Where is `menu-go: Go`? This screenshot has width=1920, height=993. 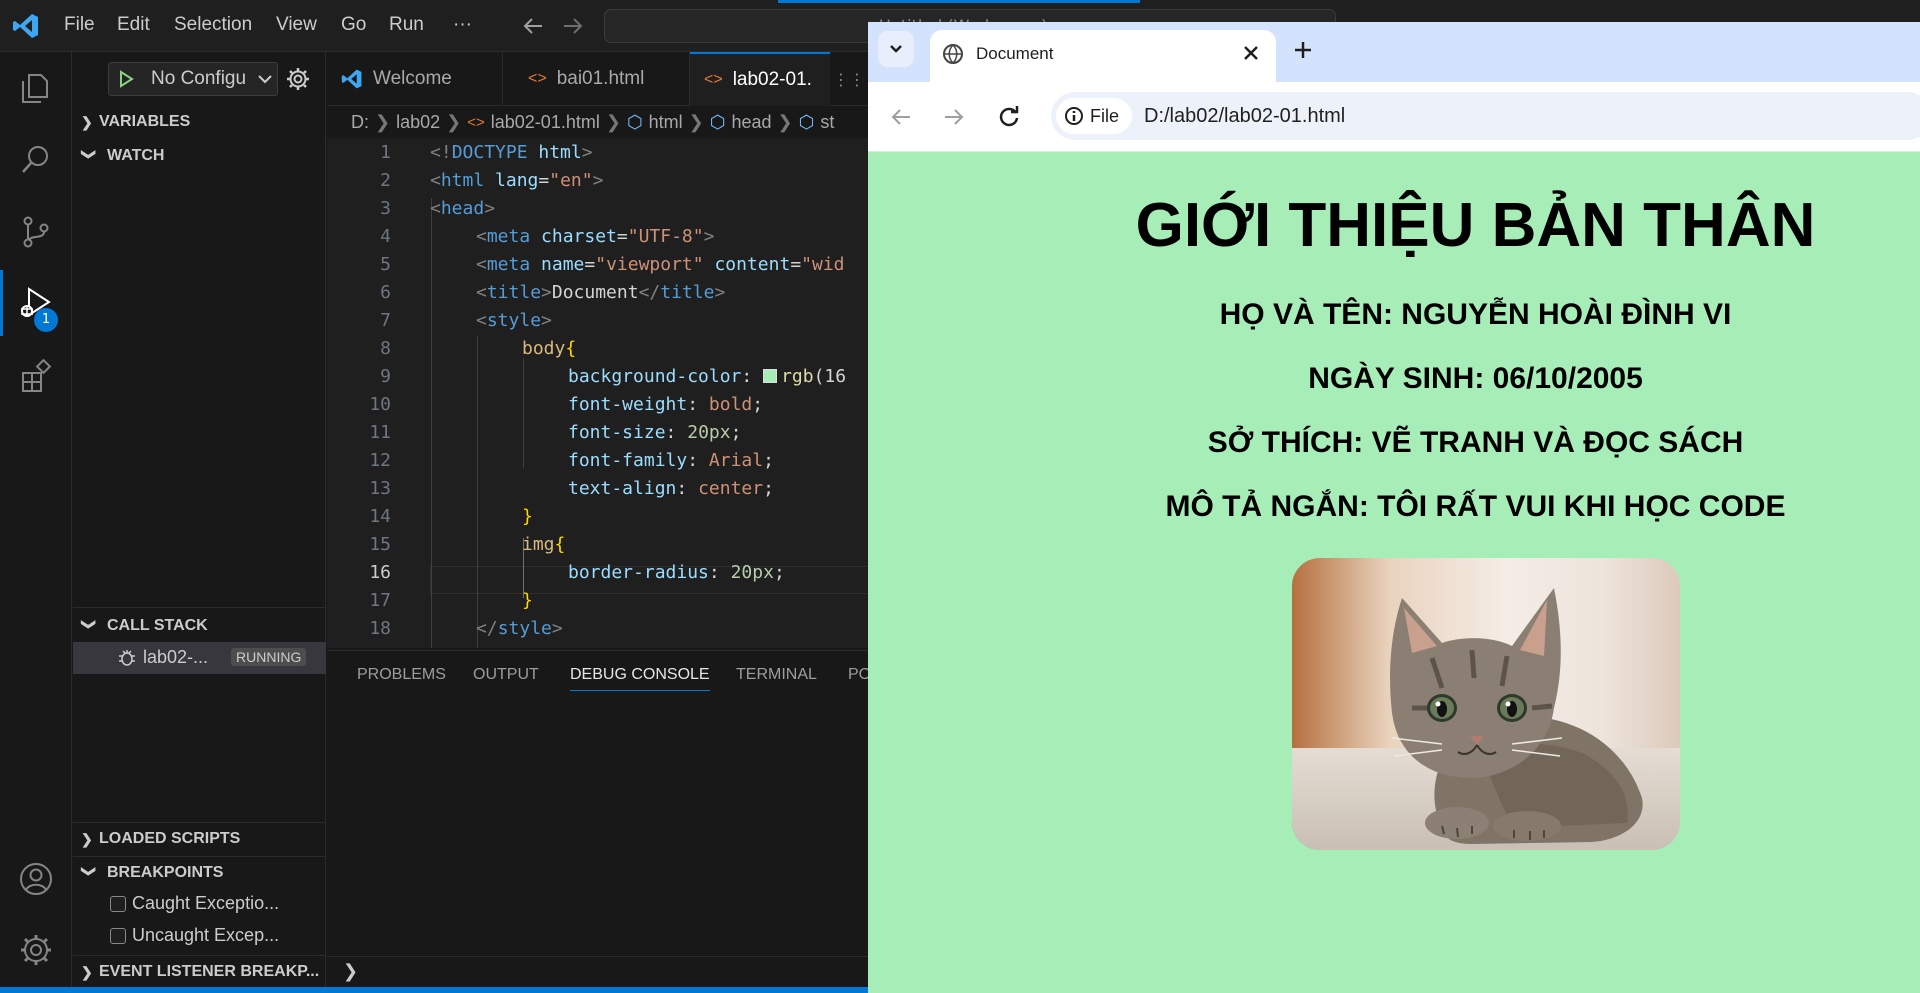
menu-go: Go is located at coordinates (353, 25).